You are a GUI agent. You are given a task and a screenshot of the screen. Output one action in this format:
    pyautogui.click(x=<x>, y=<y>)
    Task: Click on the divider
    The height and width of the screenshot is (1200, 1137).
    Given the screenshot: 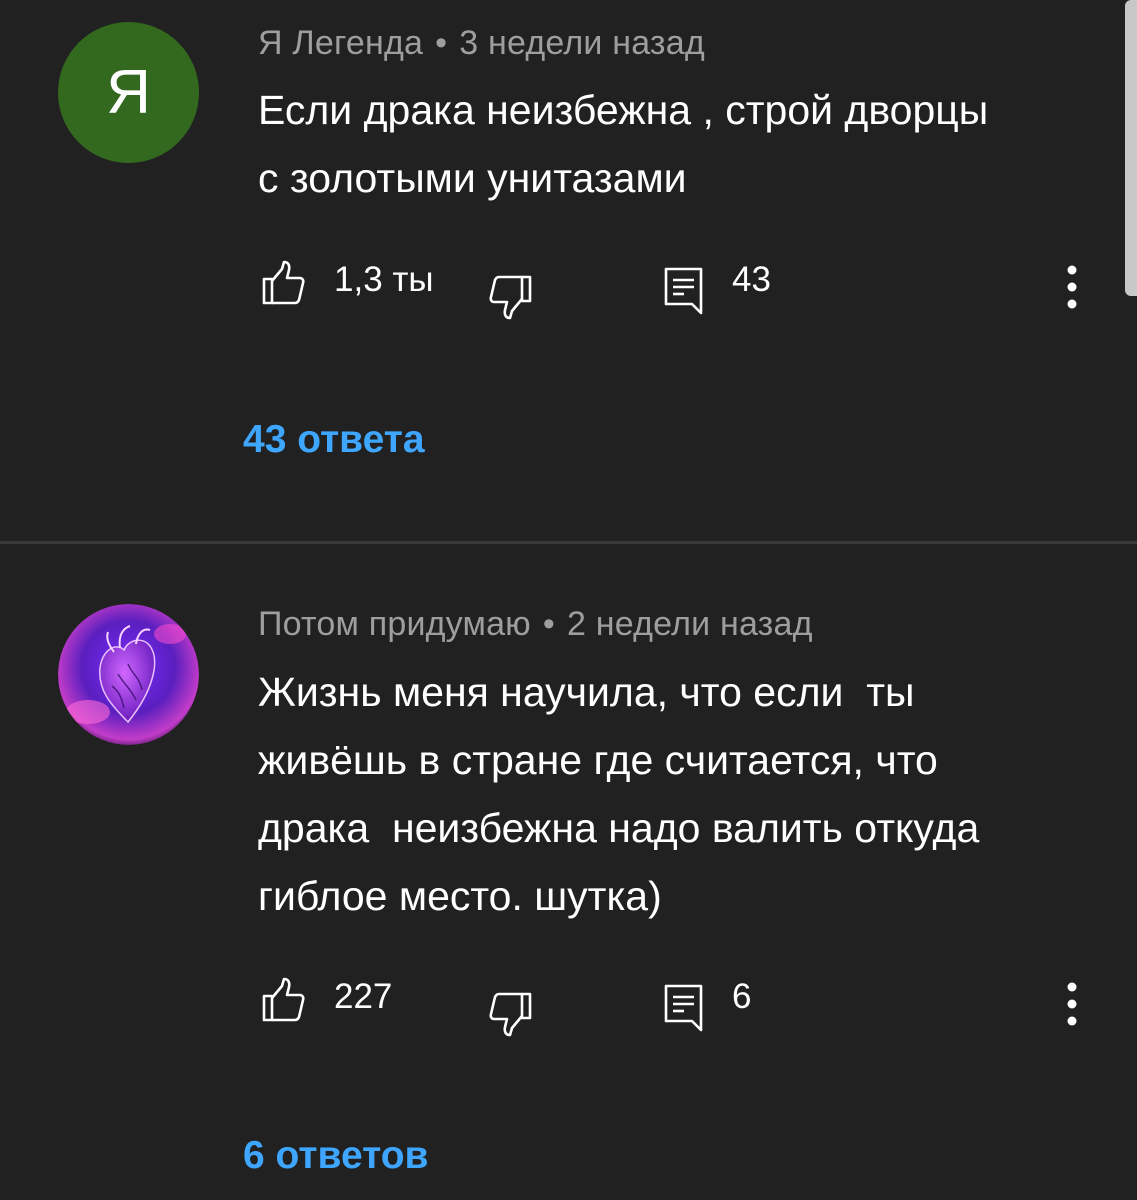 What is the action you would take?
    pyautogui.click(x=568, y=542)
    